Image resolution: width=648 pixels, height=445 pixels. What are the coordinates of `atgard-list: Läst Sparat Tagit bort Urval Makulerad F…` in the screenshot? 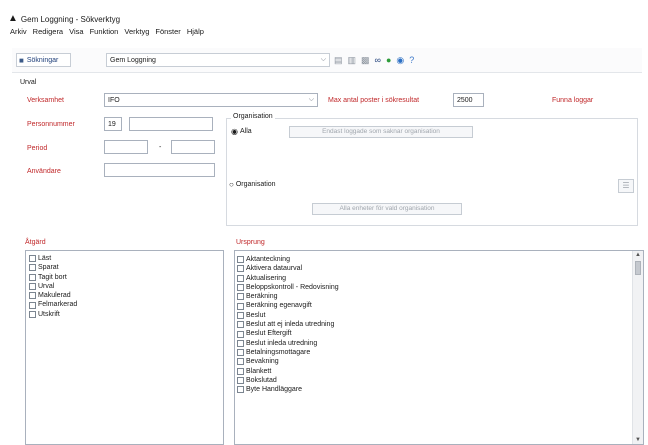 It's located at (124, 347).